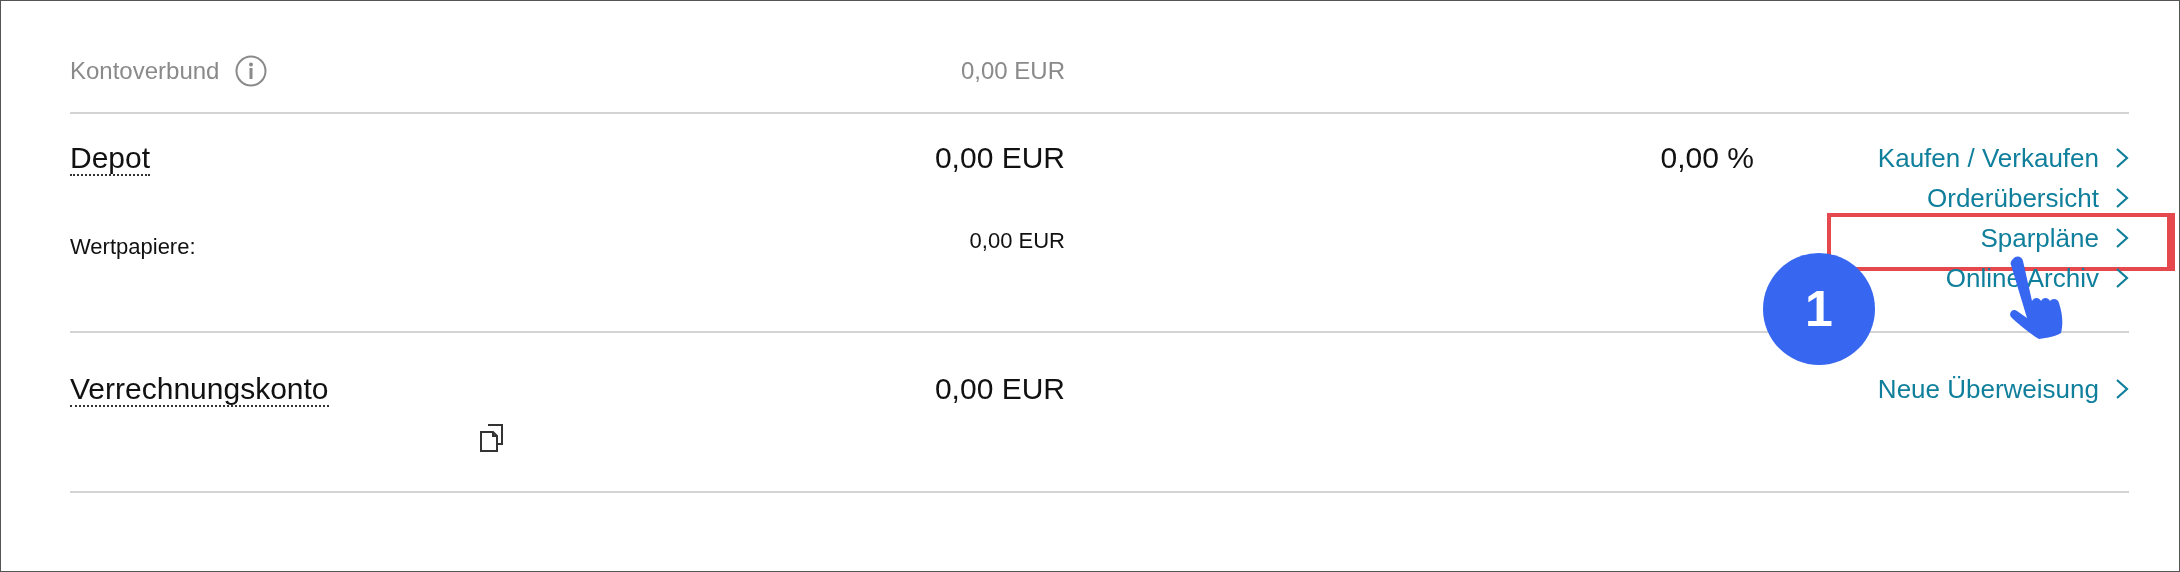 This screenshot has width=2180, height=572. I want to click on sub-label: Wertpapiere:, so click(133, 247).